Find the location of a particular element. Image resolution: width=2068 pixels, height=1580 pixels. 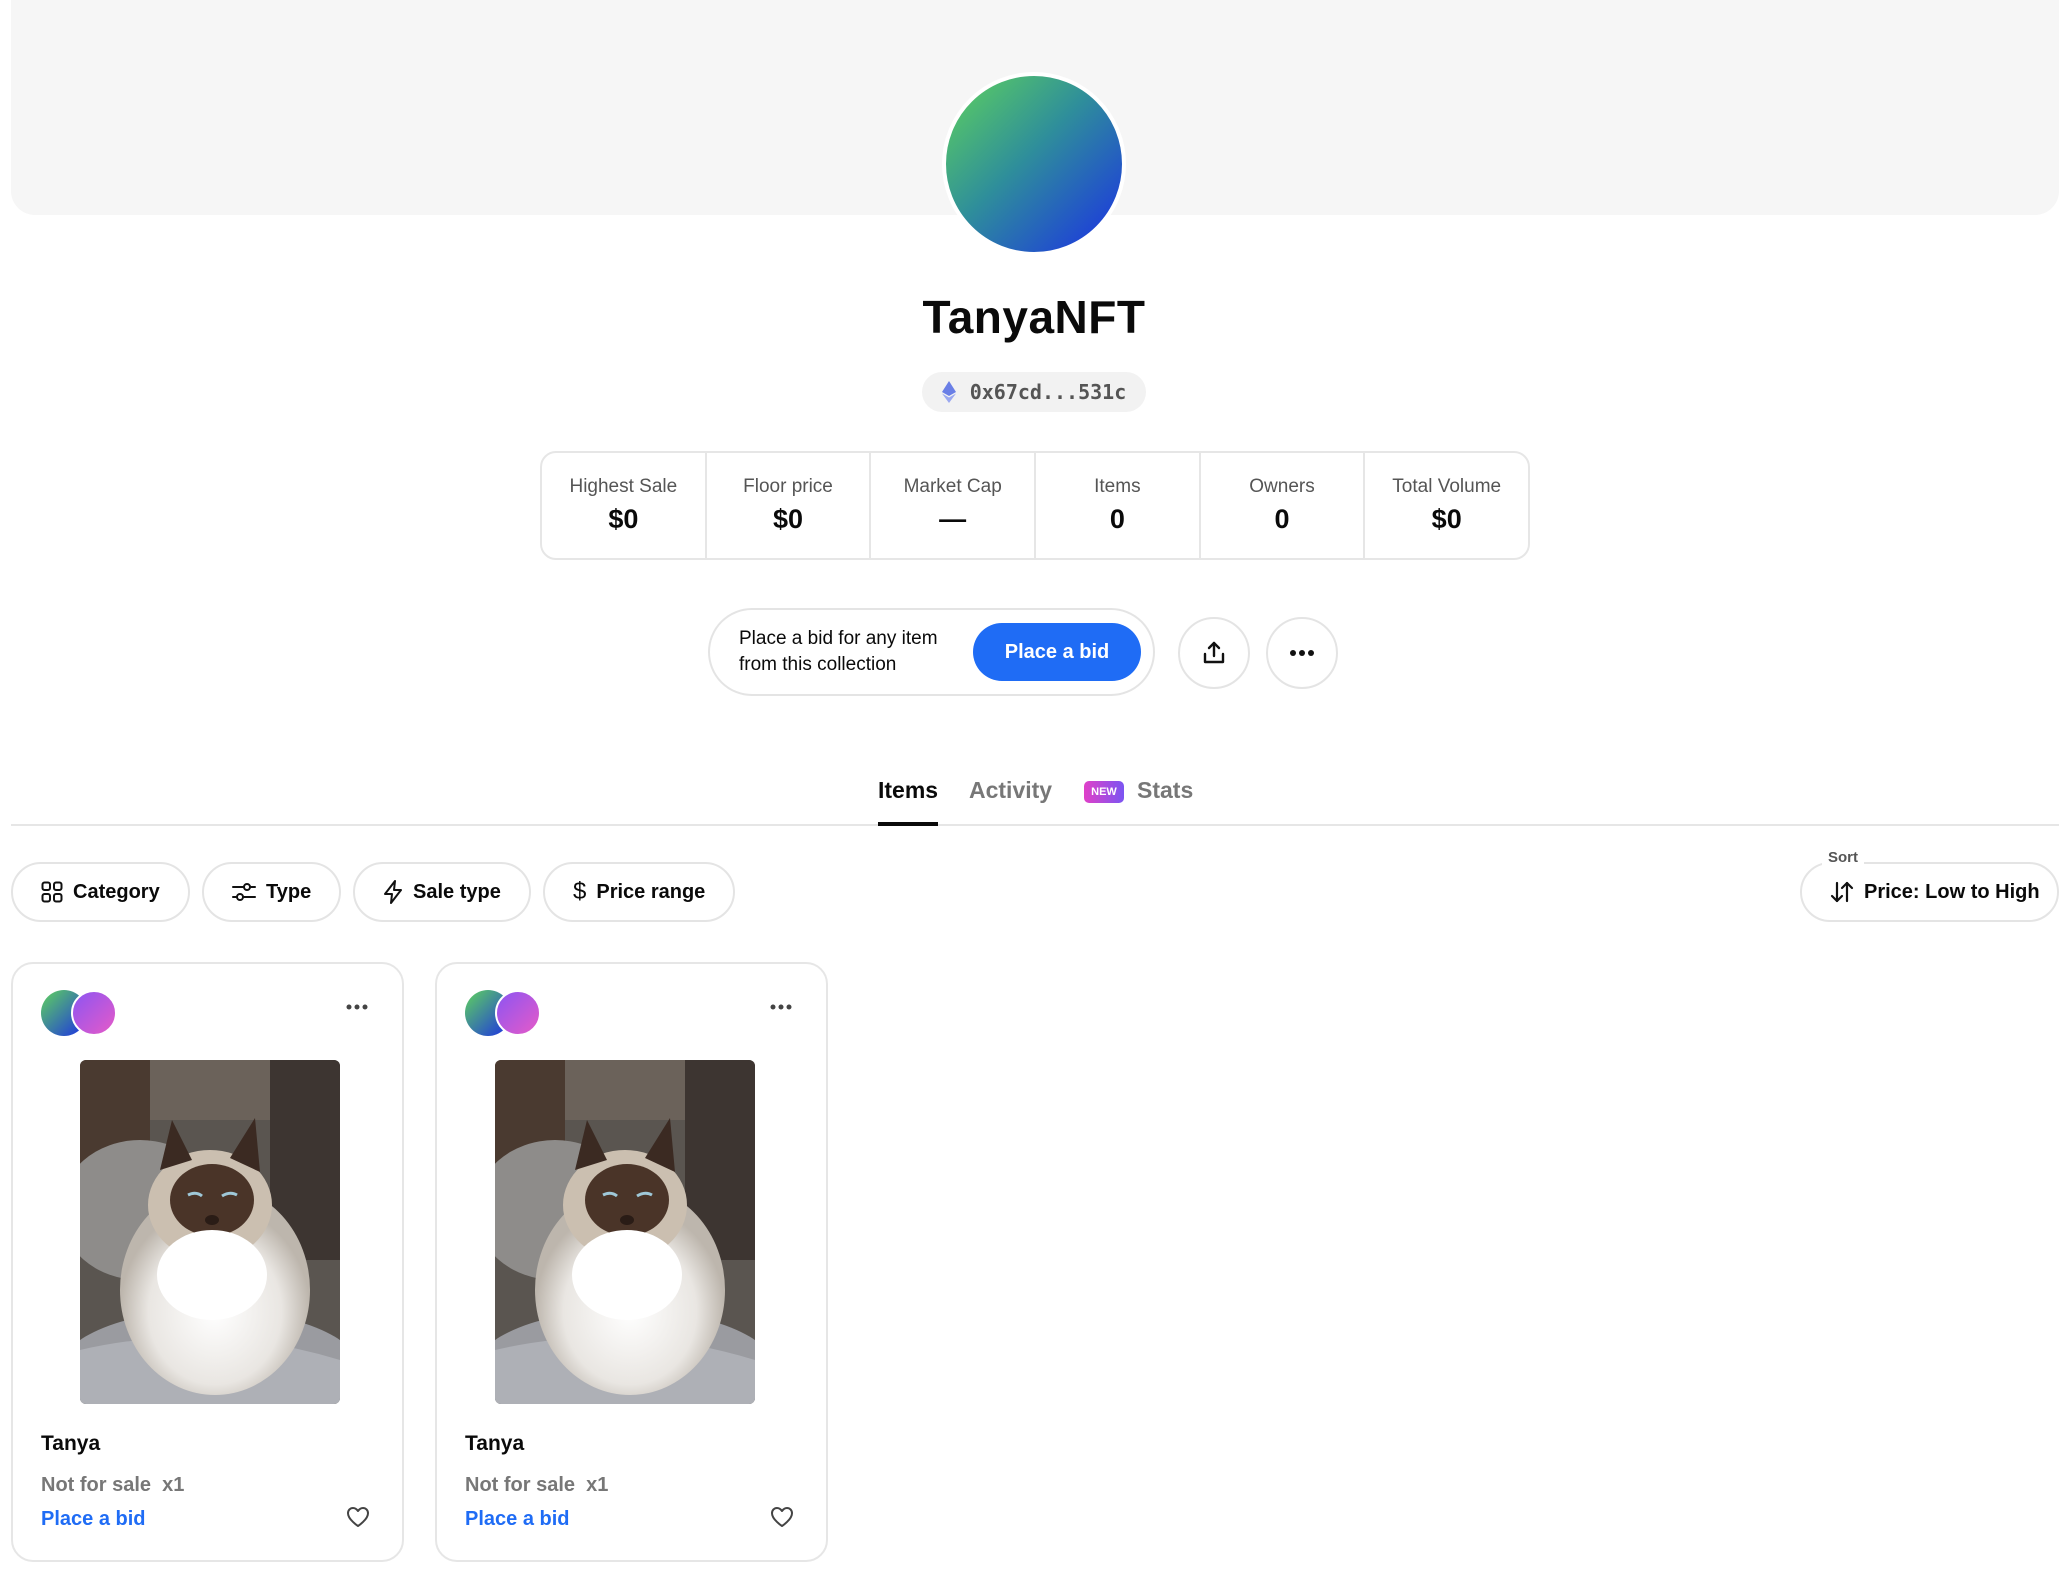

collection-tabs: Items Activity NEW Stats is located at coordinates (1035, 795).